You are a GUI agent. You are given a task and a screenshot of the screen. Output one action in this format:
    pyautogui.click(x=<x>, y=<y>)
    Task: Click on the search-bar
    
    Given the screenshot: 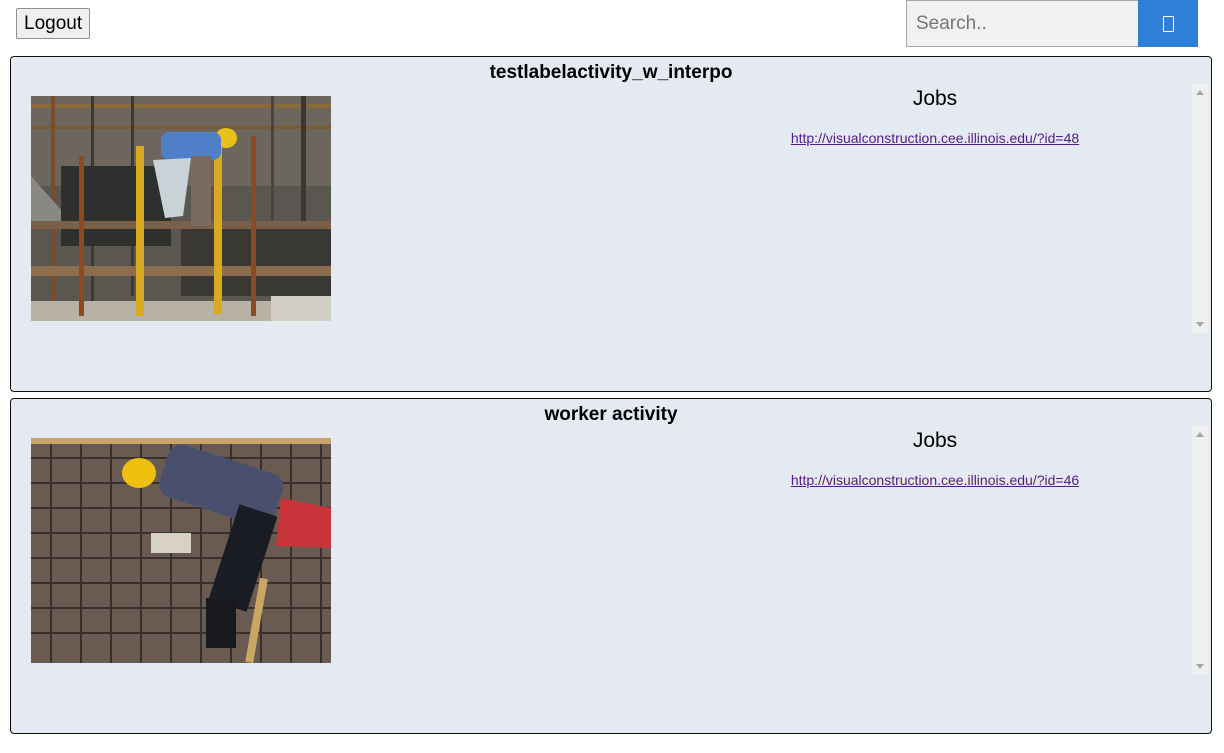 What is the action you would take?
    pyautogui.click(x=1052, y=23)
    